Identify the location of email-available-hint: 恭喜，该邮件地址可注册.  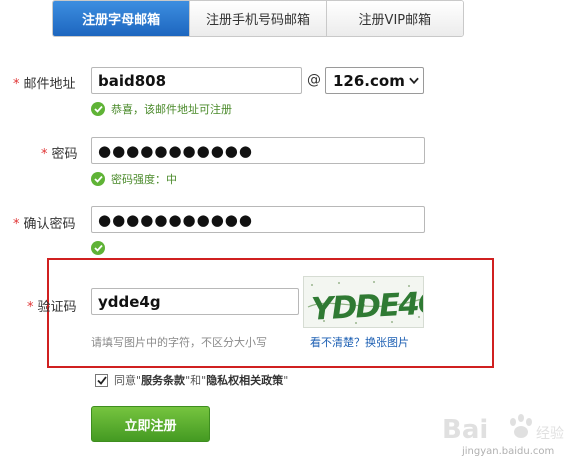
(161, 109).